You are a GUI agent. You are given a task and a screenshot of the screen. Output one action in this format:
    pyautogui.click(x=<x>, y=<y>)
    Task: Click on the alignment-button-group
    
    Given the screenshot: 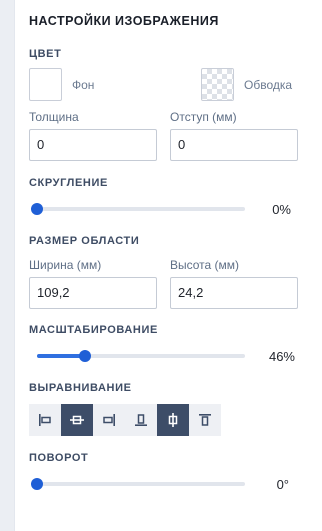 What is the action you would take?
    pyautogui.click(x=125, y=420)
    